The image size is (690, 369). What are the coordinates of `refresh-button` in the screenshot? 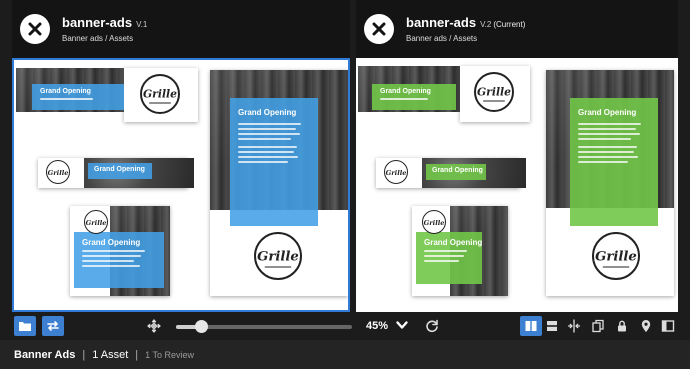 It's located at (432, 326).